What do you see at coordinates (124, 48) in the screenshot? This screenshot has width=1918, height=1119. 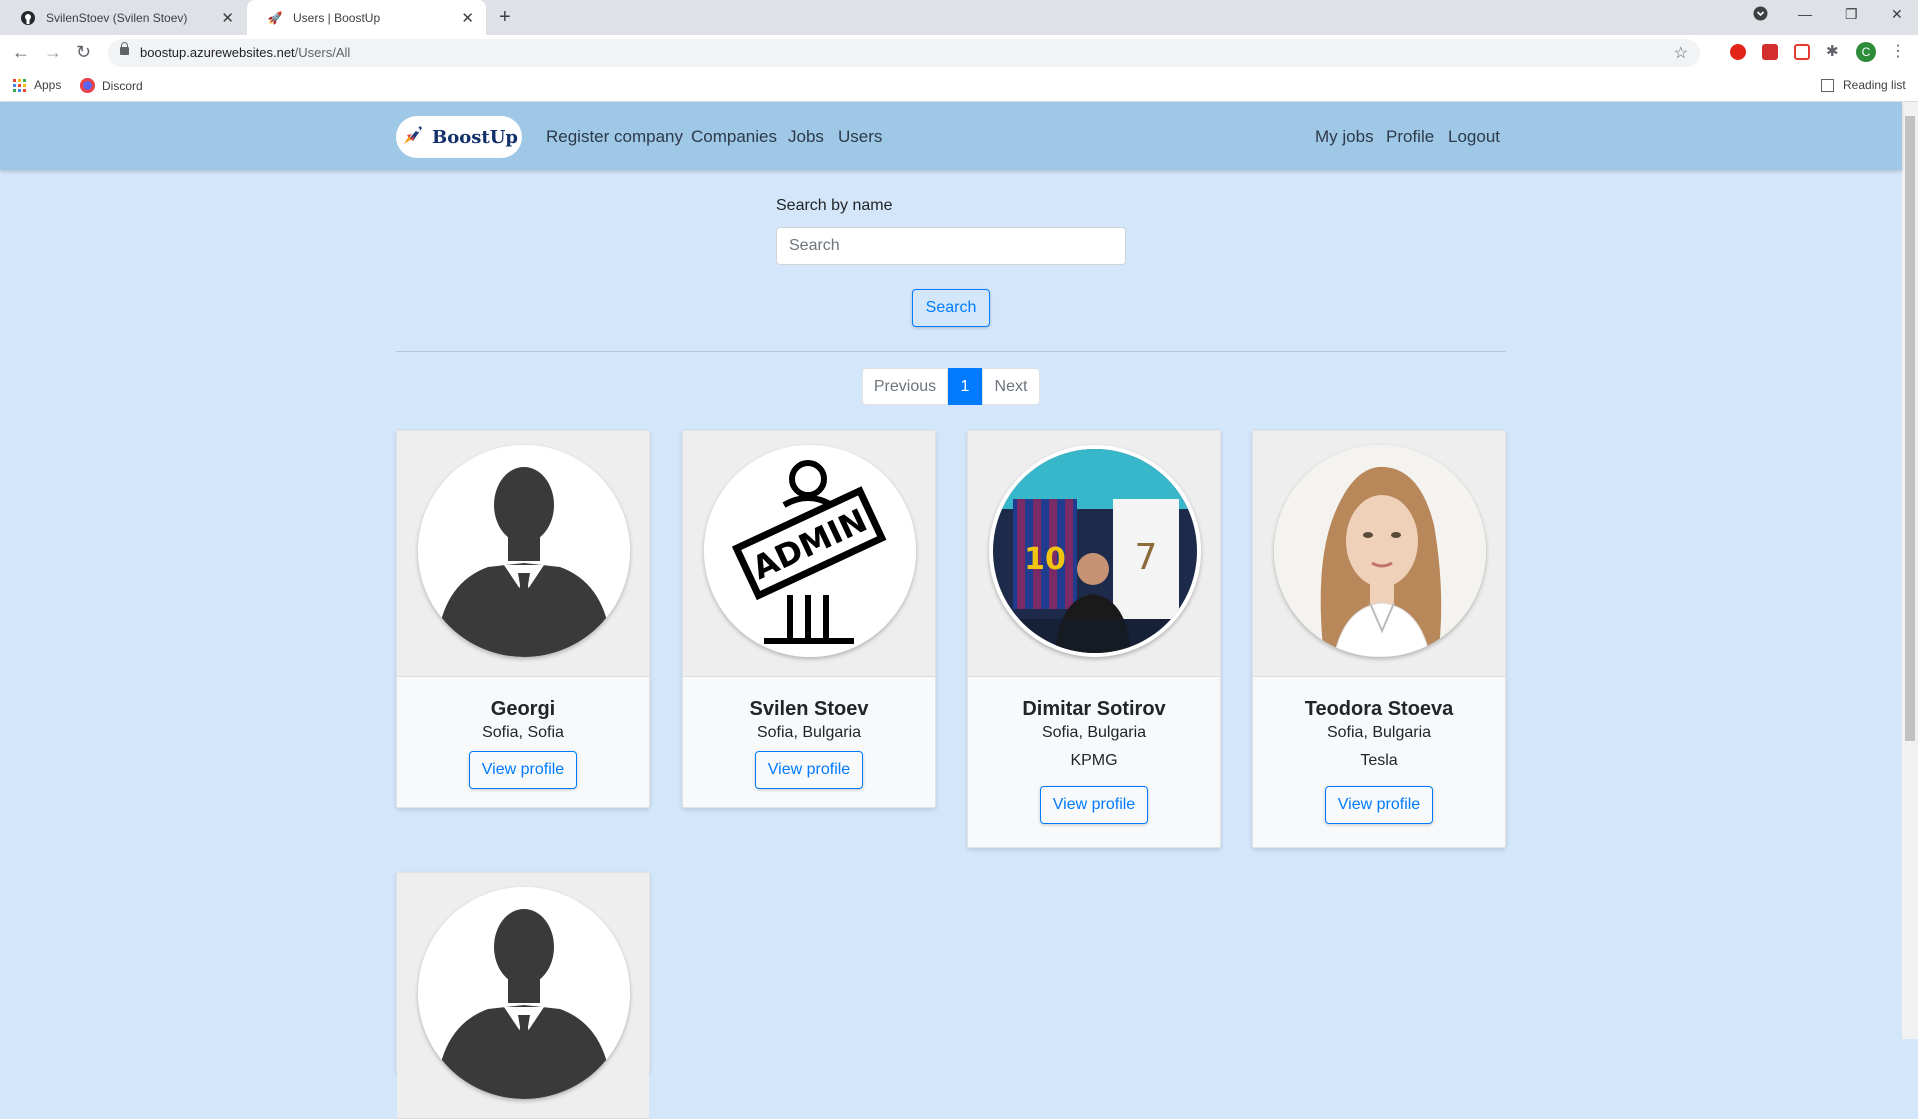 I see `lock-icon` at bounding box center [124, 48].